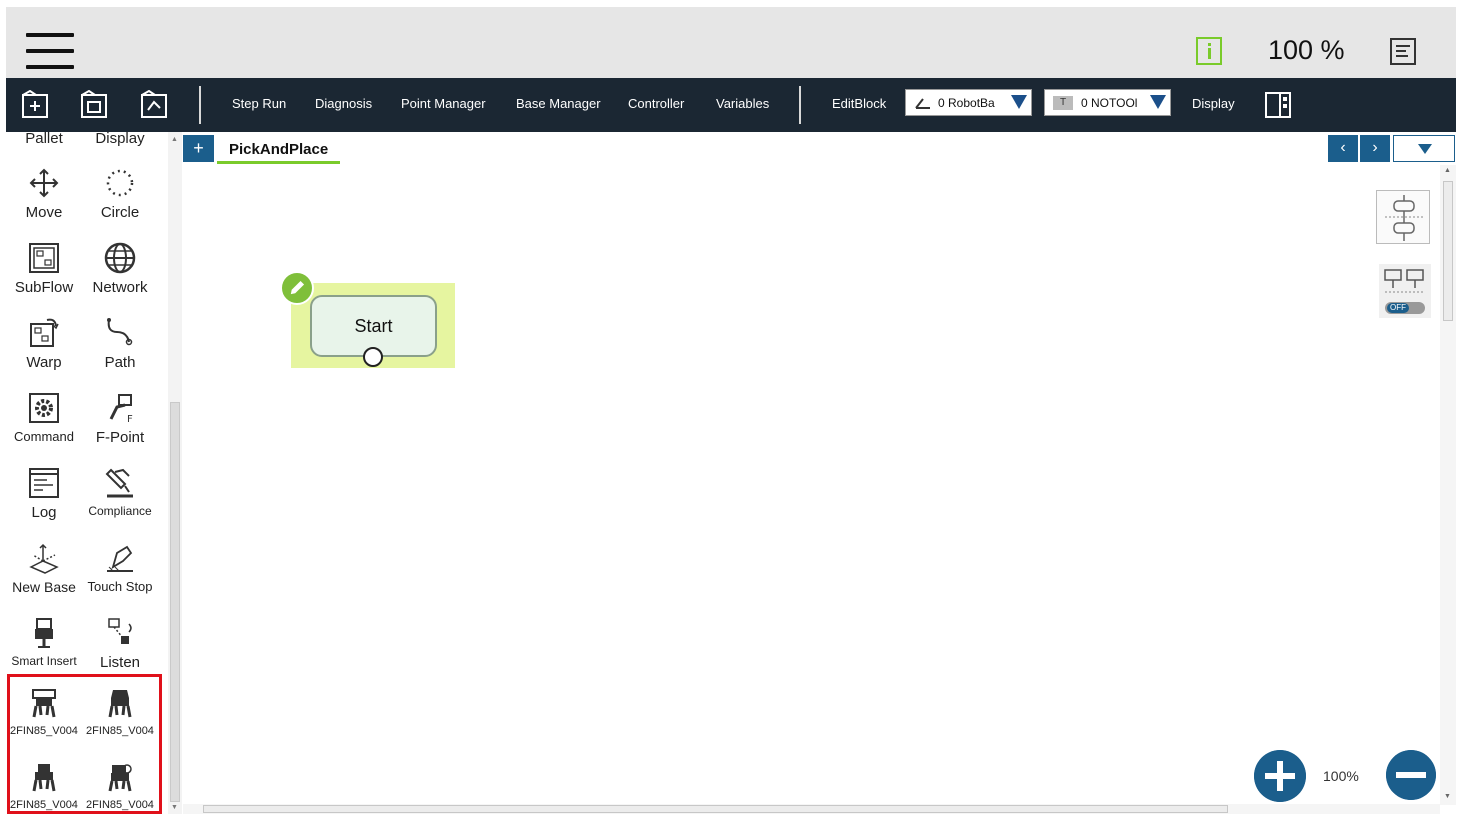  I want to click on palette-item-label: Network, so click(120, 287).